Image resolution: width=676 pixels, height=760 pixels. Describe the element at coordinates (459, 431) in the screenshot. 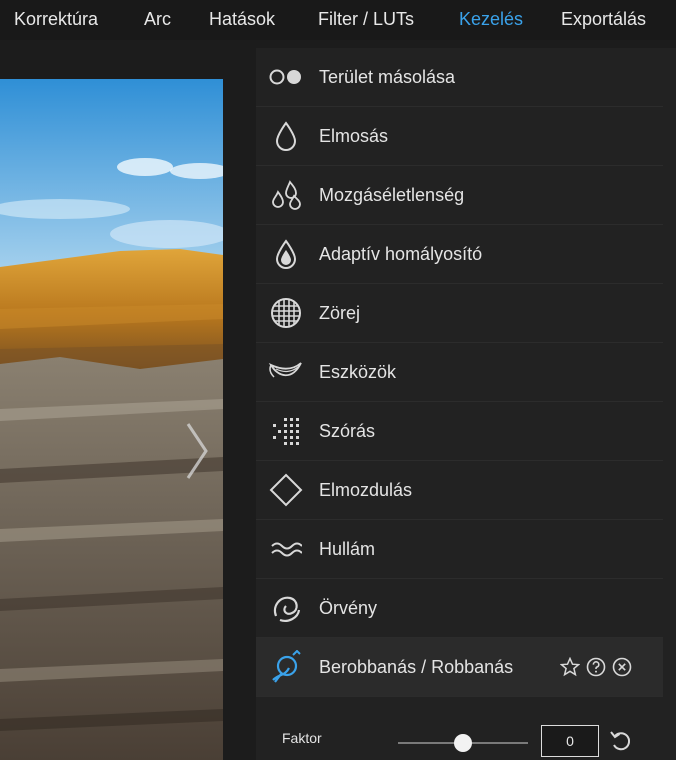

I see `tool-item-scatter: Szórás` at that location.